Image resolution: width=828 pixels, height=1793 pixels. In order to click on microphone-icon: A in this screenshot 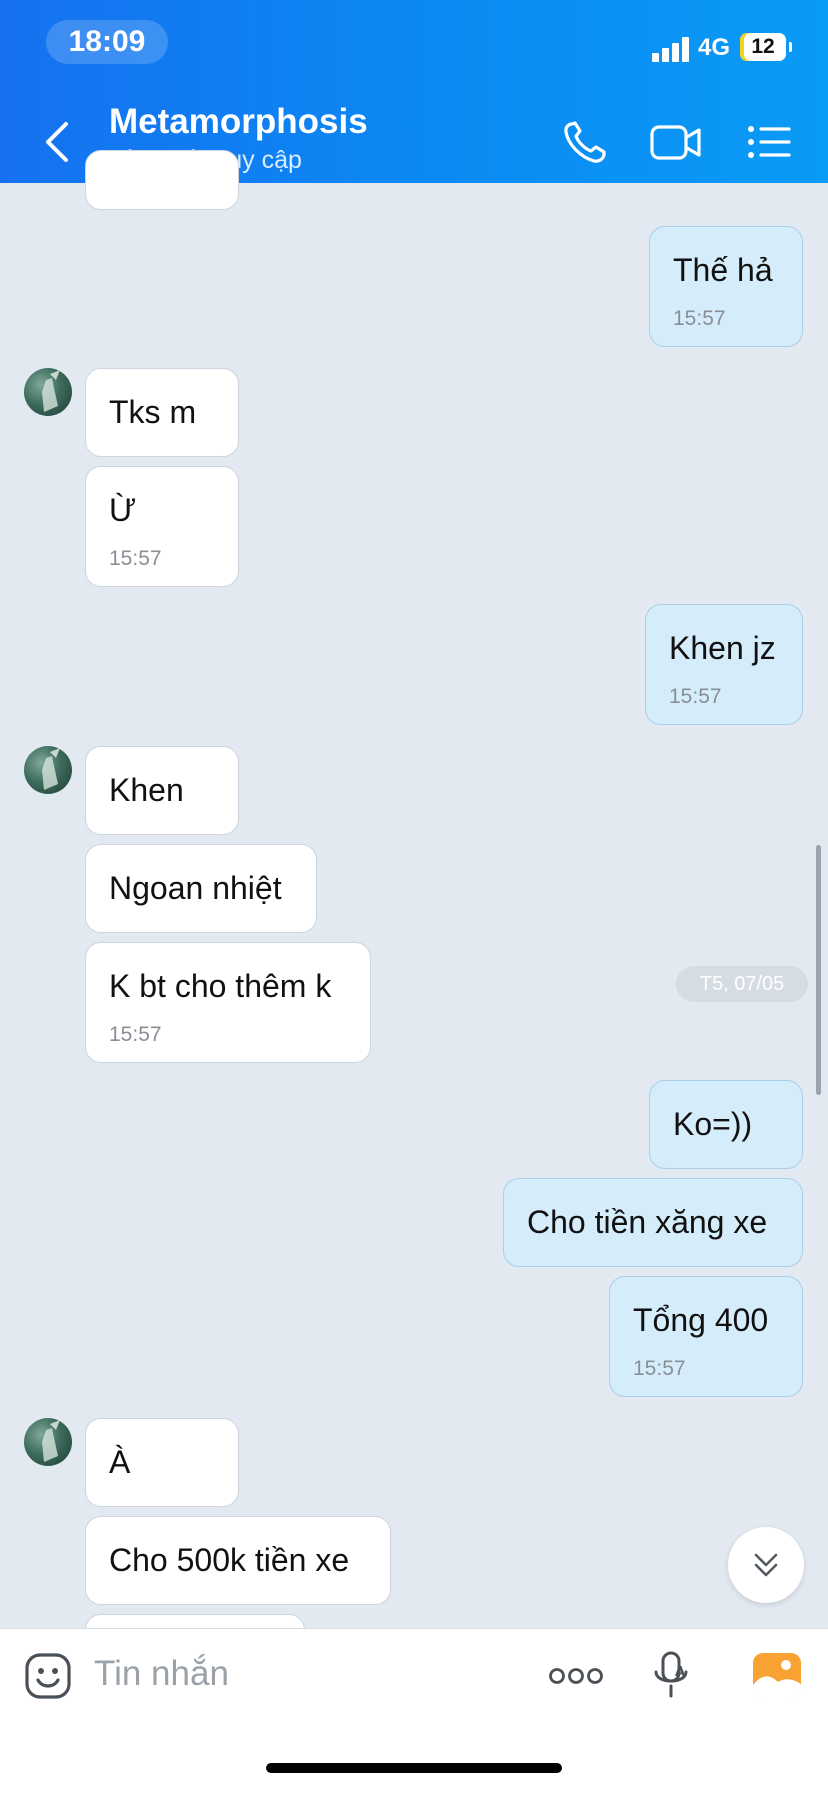, I will do `click(672, 1675)`.